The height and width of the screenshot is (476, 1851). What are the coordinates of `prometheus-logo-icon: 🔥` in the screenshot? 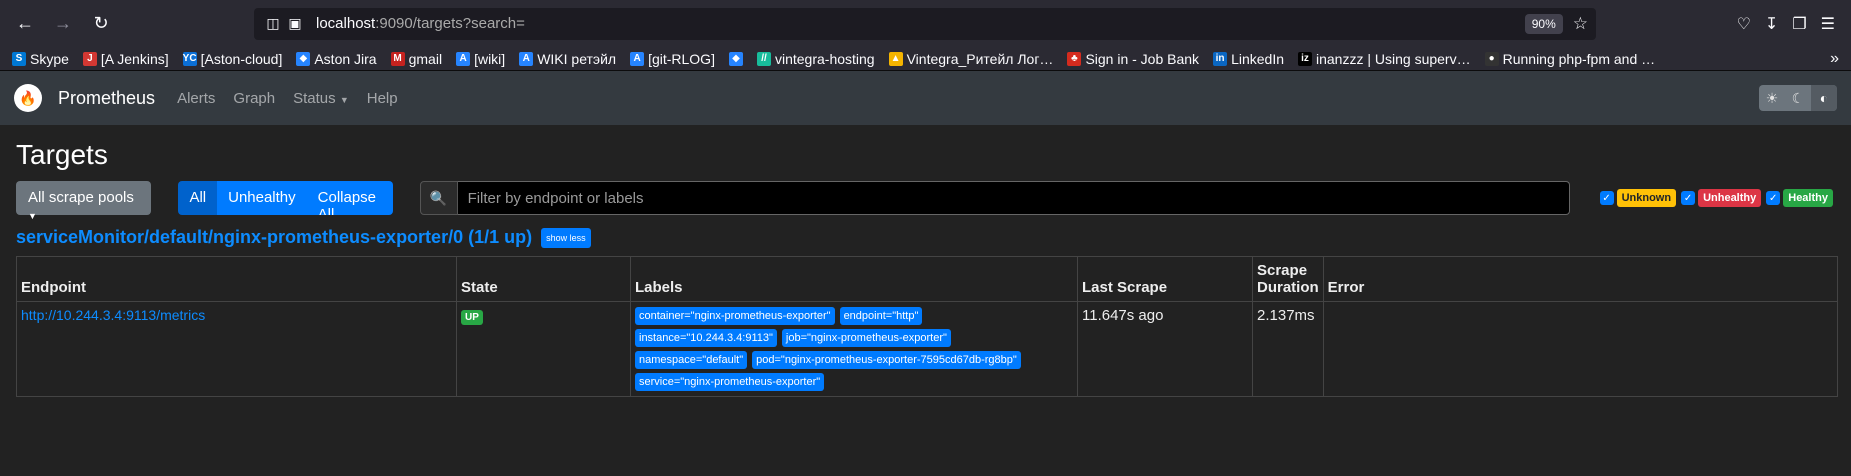 It's located at (28, 98).